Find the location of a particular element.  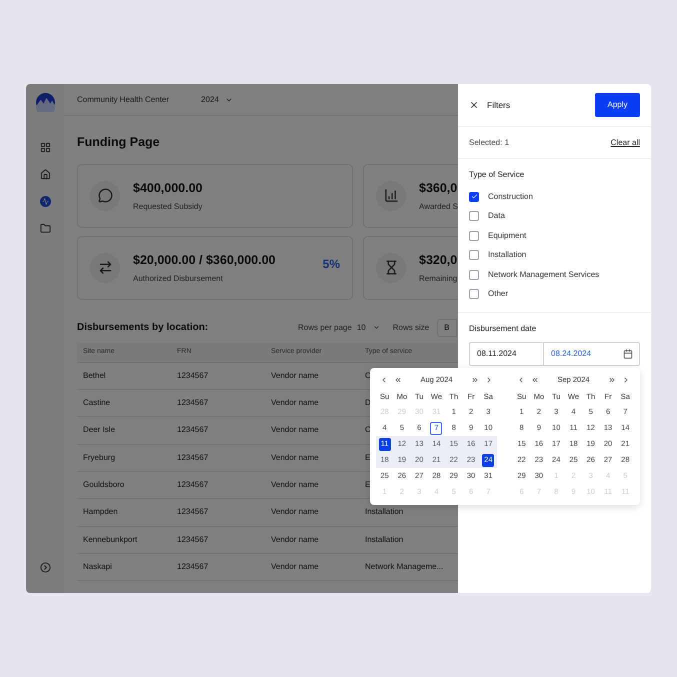

card-label: Awarded S is located at coordinates (438, 206).